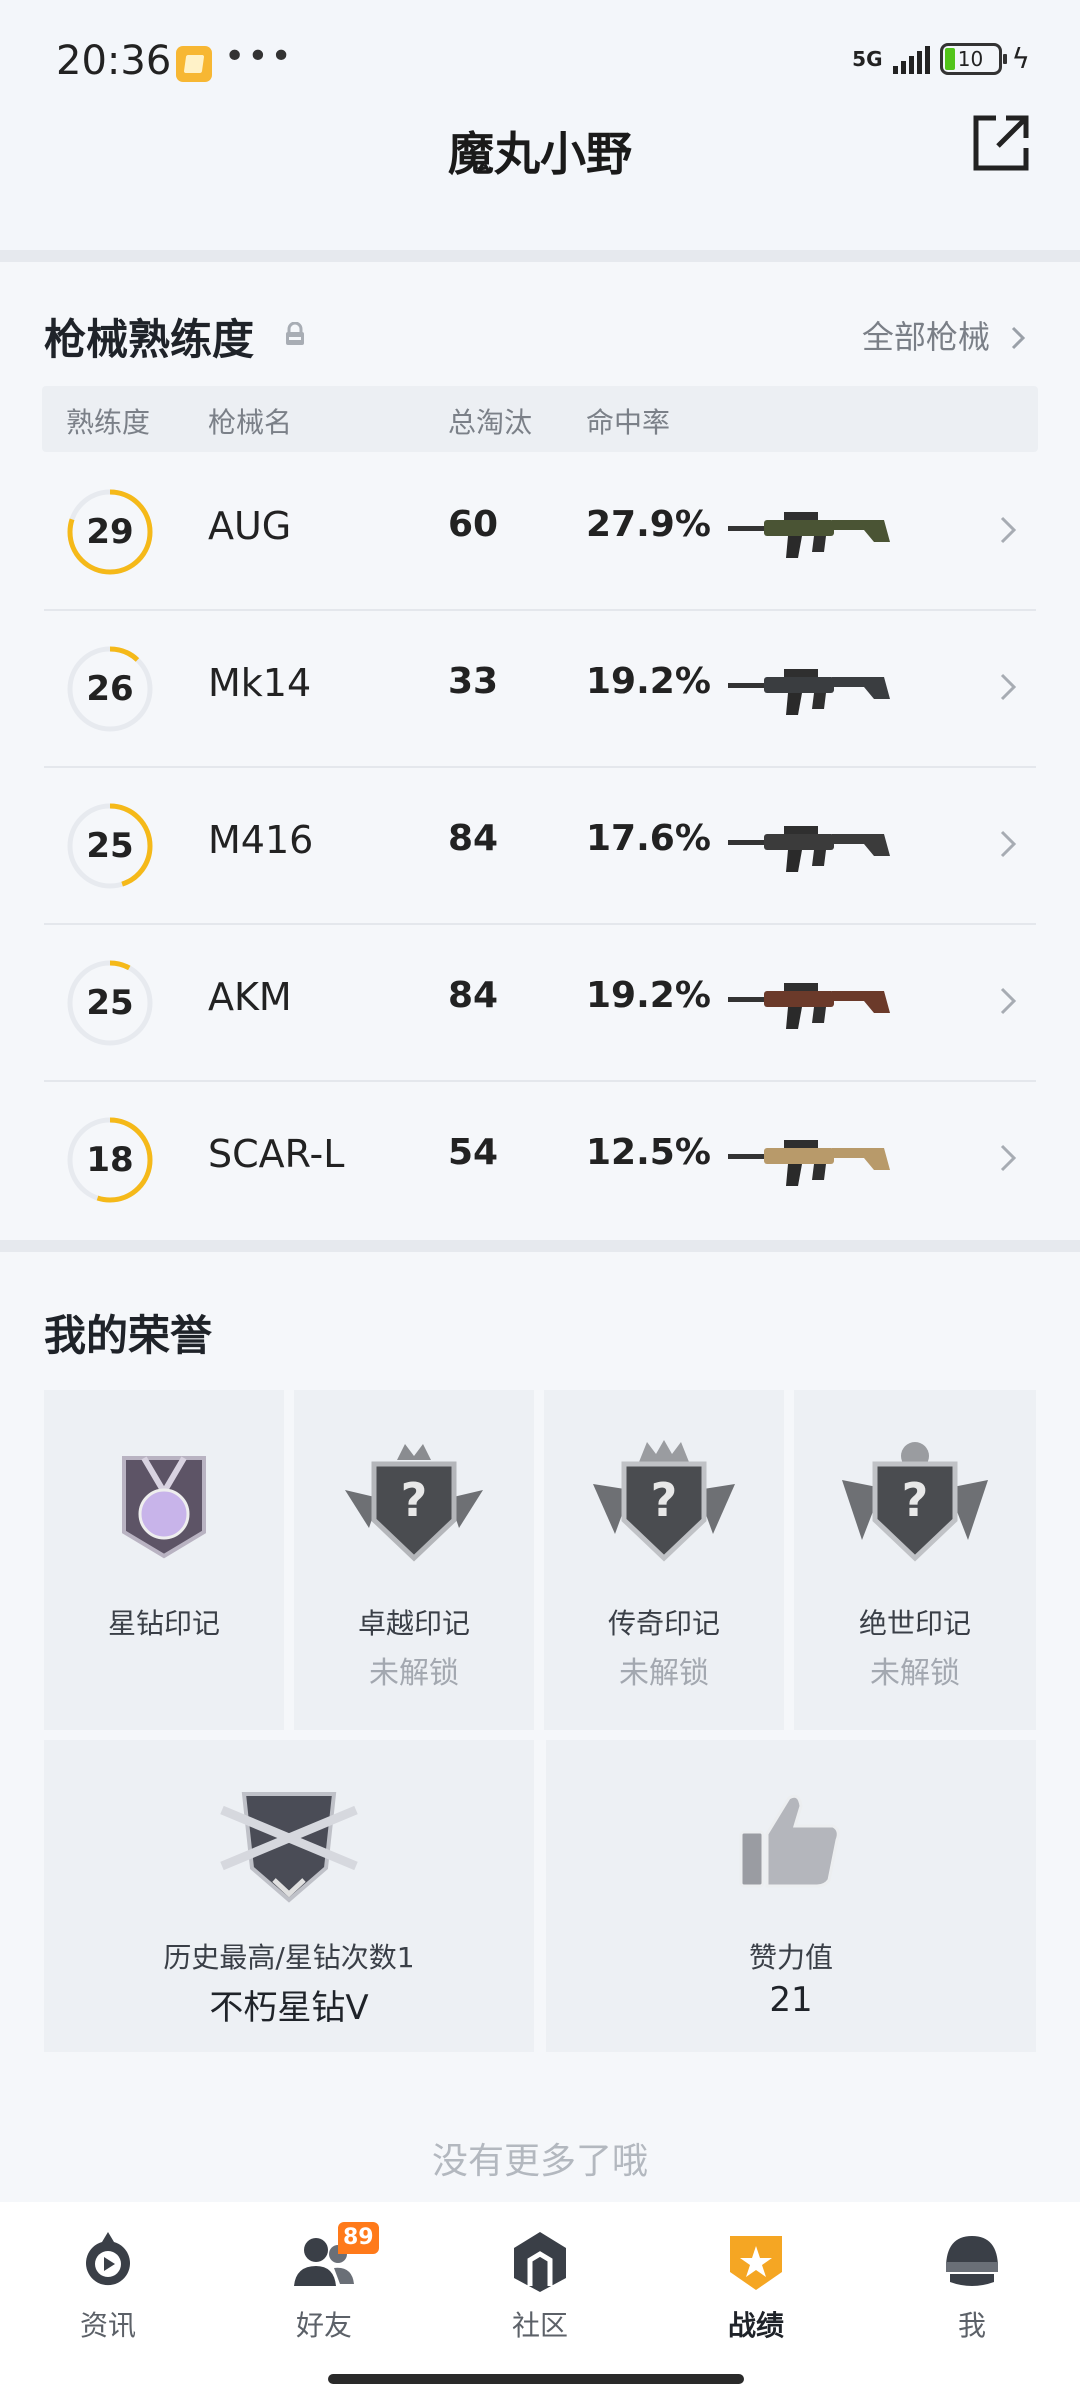  I want to click on likes-card: 赞力值 21, so click(791, 1896).